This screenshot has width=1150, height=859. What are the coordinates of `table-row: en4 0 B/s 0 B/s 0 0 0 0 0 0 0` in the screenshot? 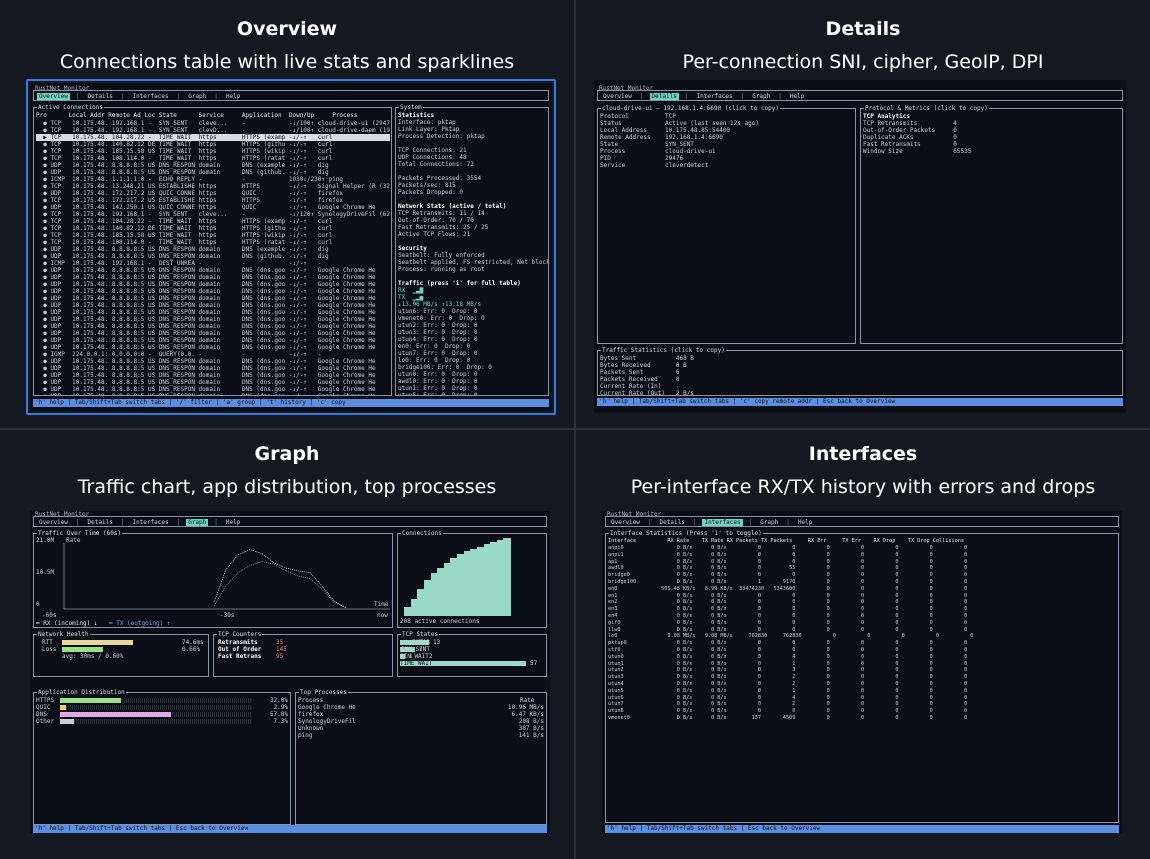 It's located at (862, 616).